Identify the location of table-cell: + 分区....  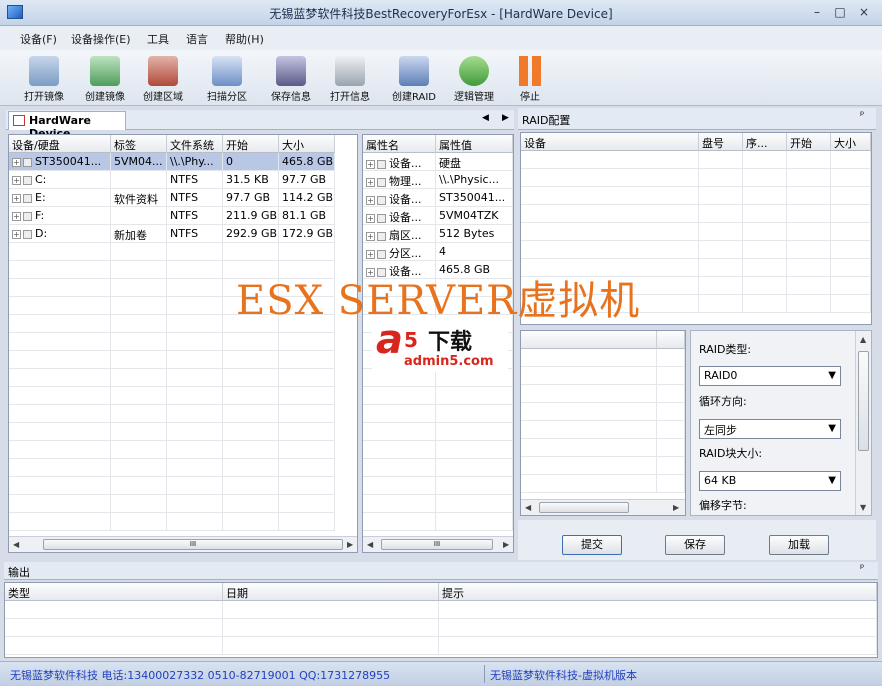
(399, 252).